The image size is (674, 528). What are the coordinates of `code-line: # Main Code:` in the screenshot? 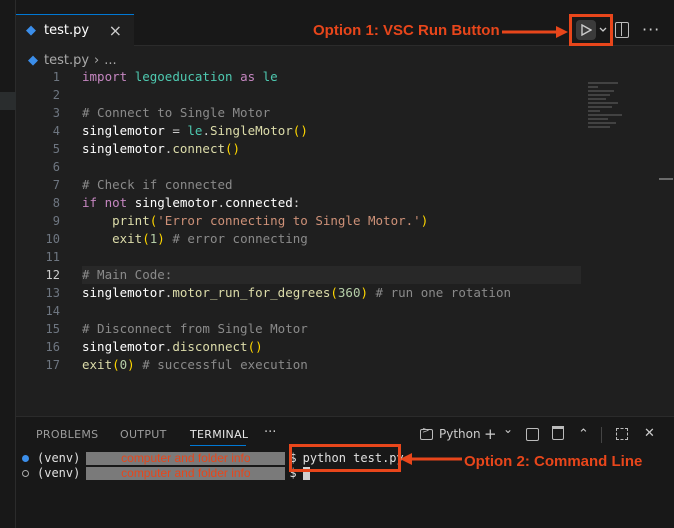 It's located at (331, 275).